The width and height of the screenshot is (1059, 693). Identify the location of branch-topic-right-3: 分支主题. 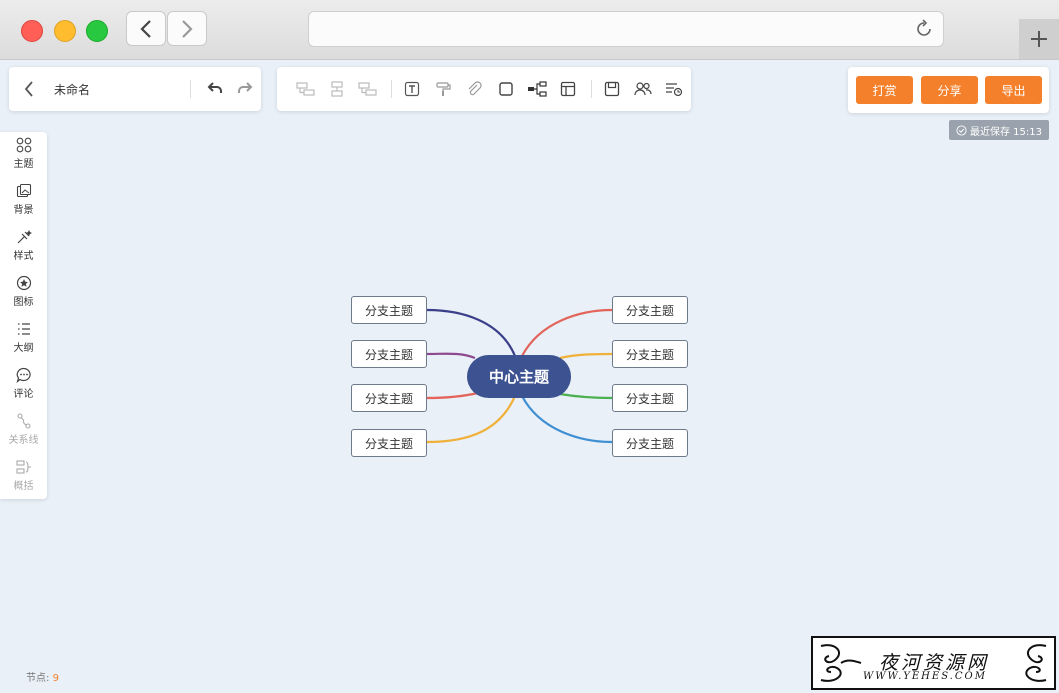
(650, 398).